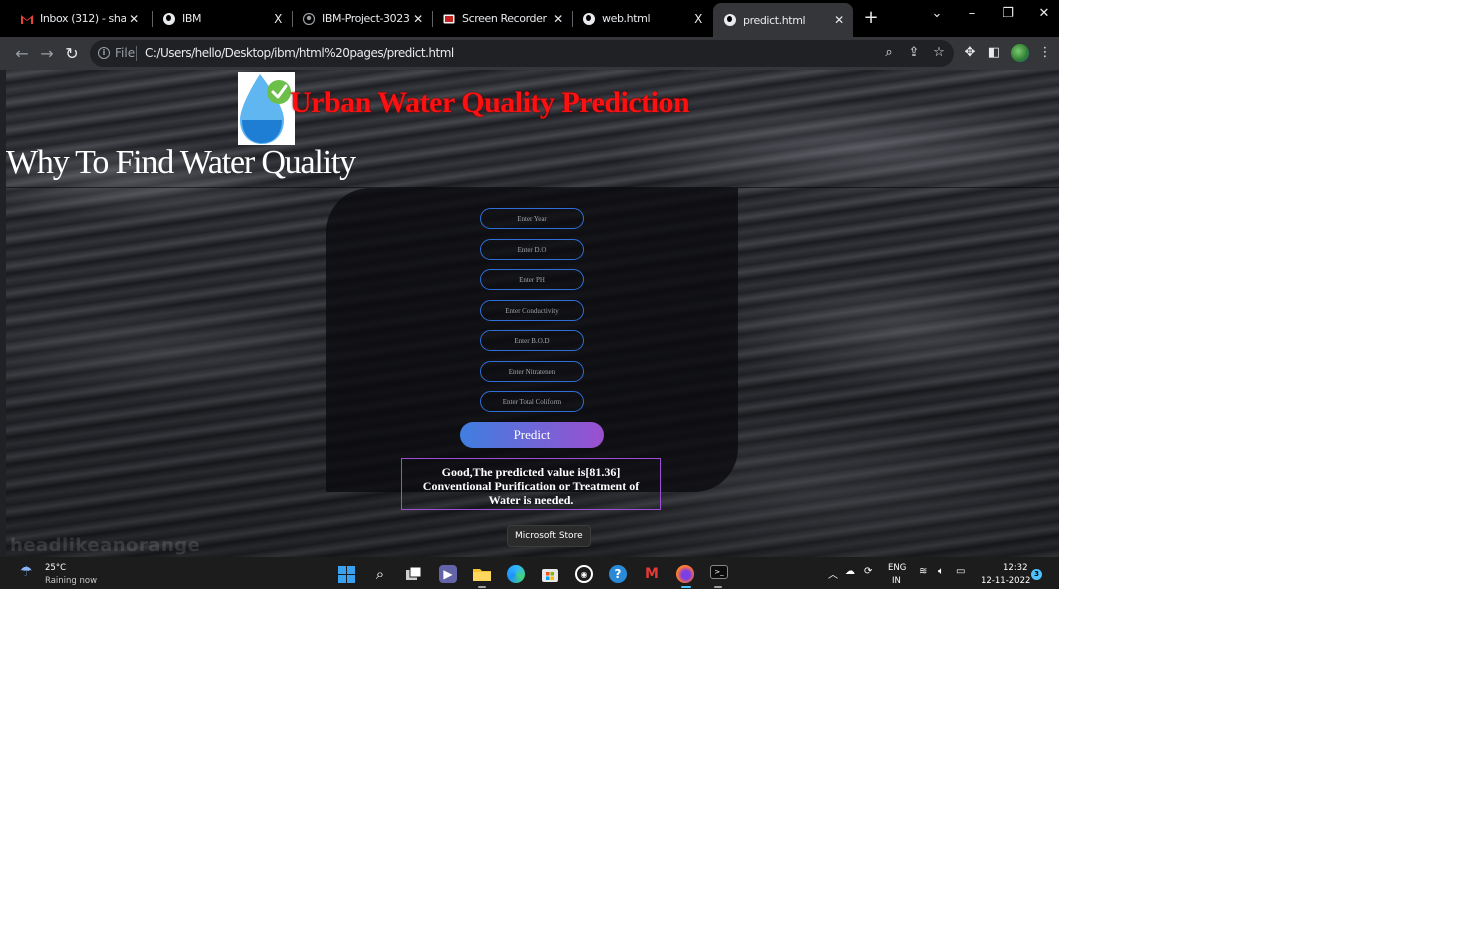 The width and height of the screenshot is (1460, 928). What do you see at coordinates (532, 310) in the screenshot?
I see `conductivity-input` at bounding box center [532, 310].